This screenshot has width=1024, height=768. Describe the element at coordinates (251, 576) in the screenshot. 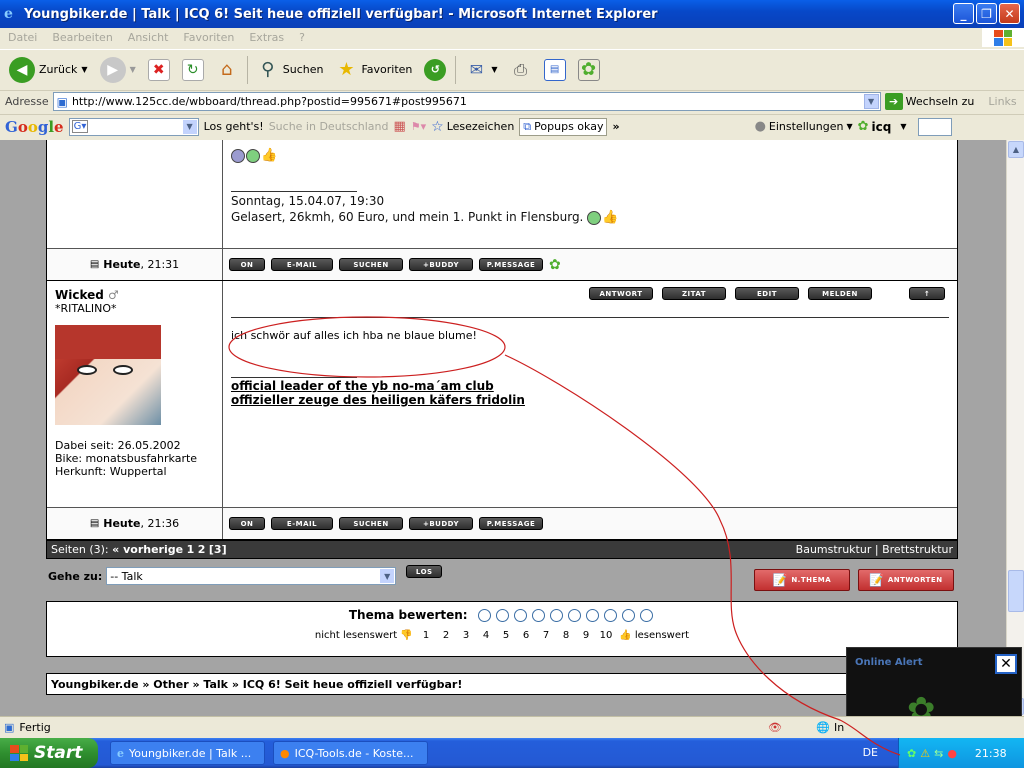

I see `forum-select: -- Talk ▼` at that location.